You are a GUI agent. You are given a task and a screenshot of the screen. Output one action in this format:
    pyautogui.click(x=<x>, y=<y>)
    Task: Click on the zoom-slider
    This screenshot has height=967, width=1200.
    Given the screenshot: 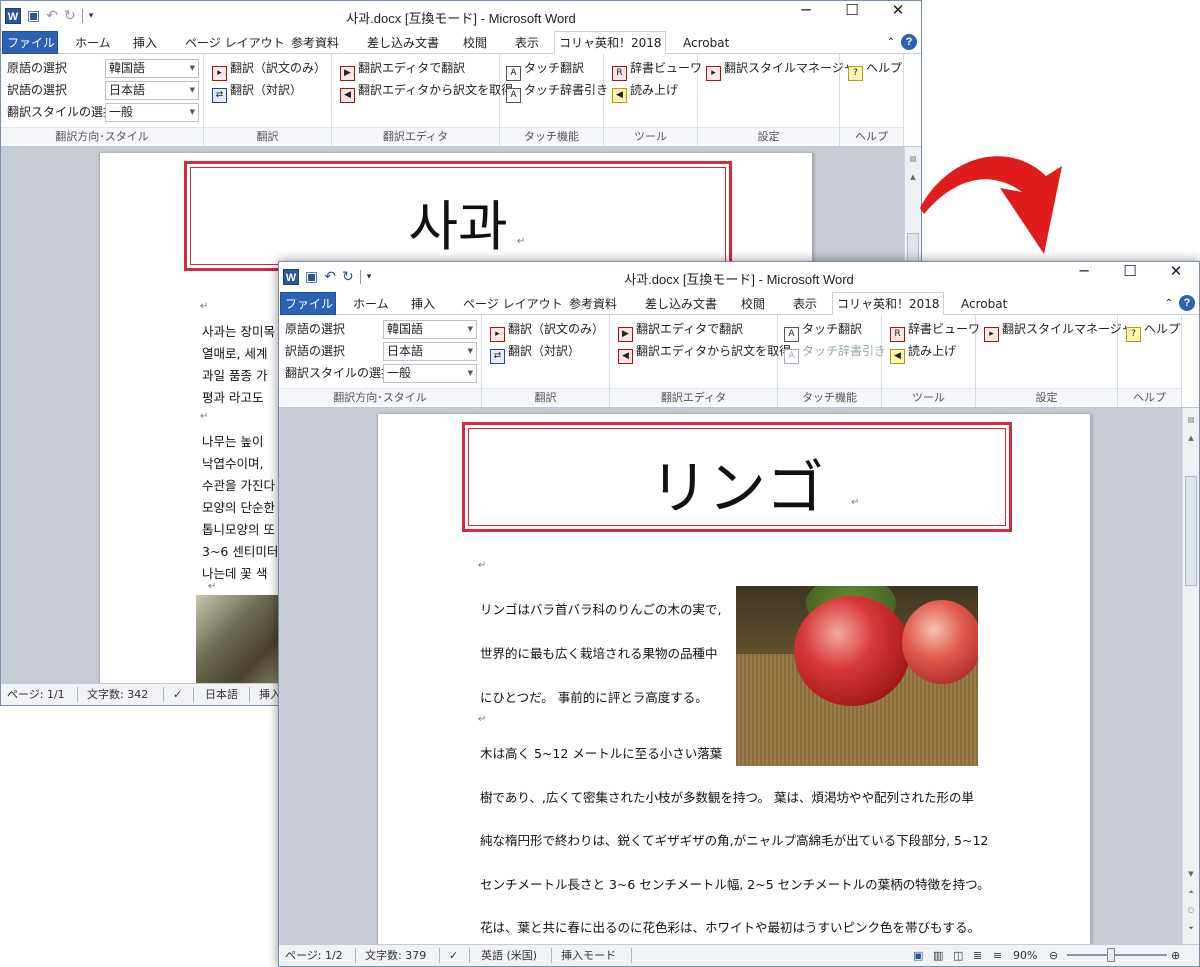 What is the action you would take?
    pyautogui.click(x=1117, y=955)
    